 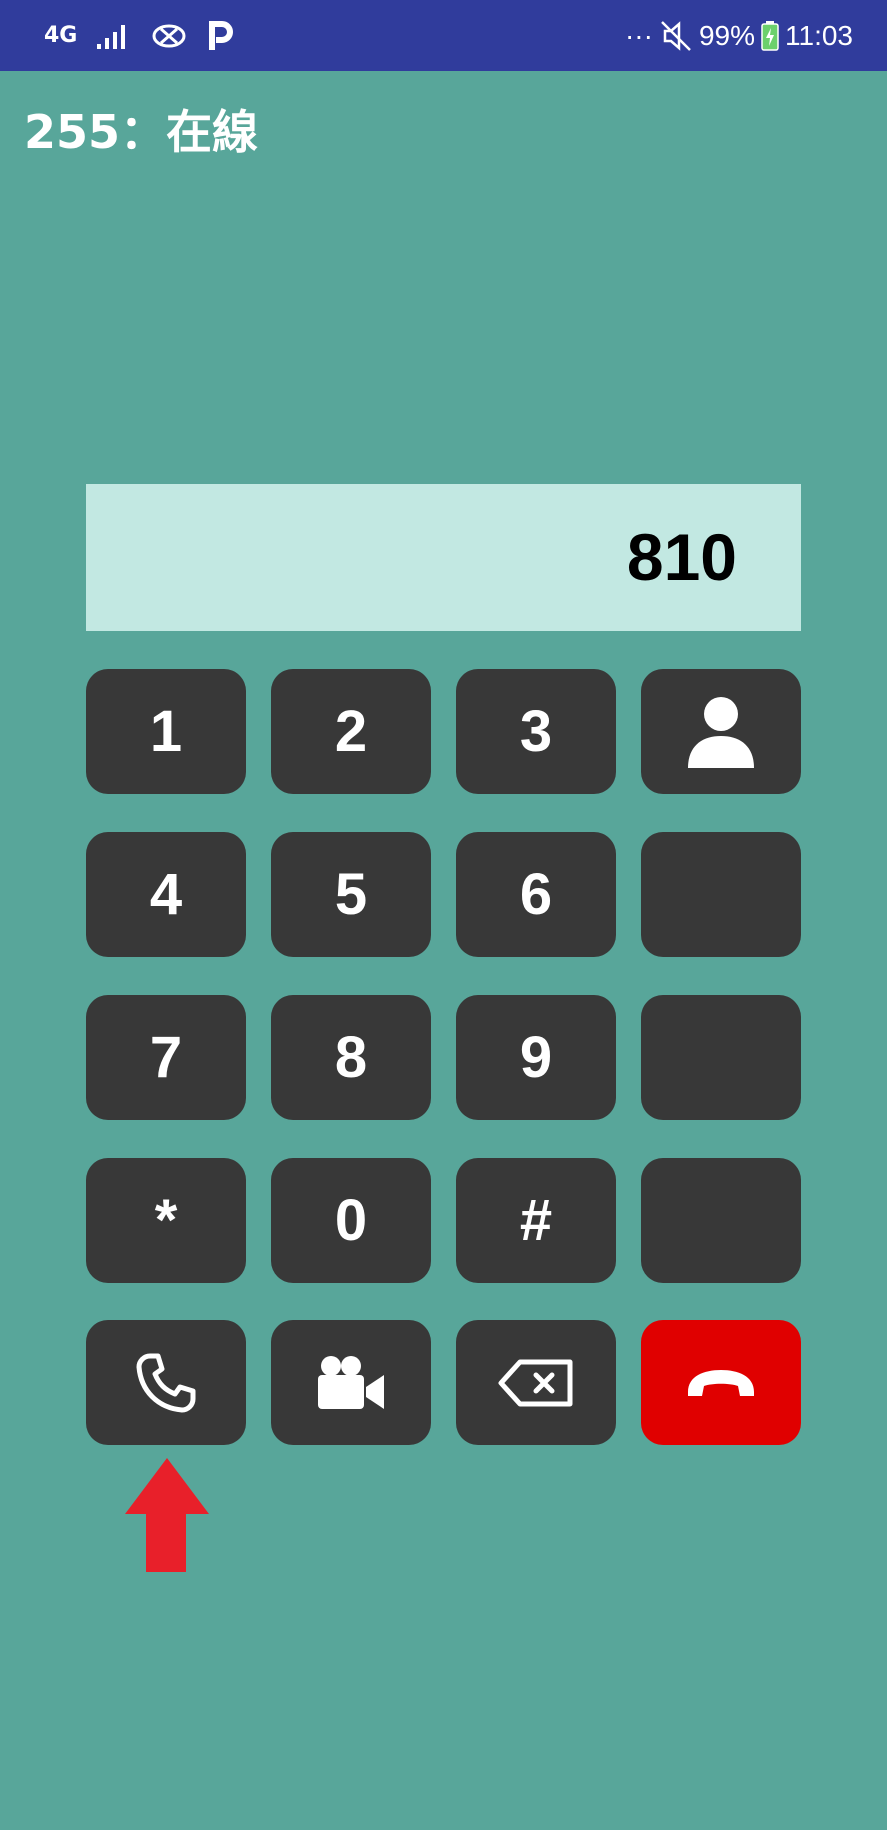 I want to click on contacts-icon, so click(x=721, y=732).